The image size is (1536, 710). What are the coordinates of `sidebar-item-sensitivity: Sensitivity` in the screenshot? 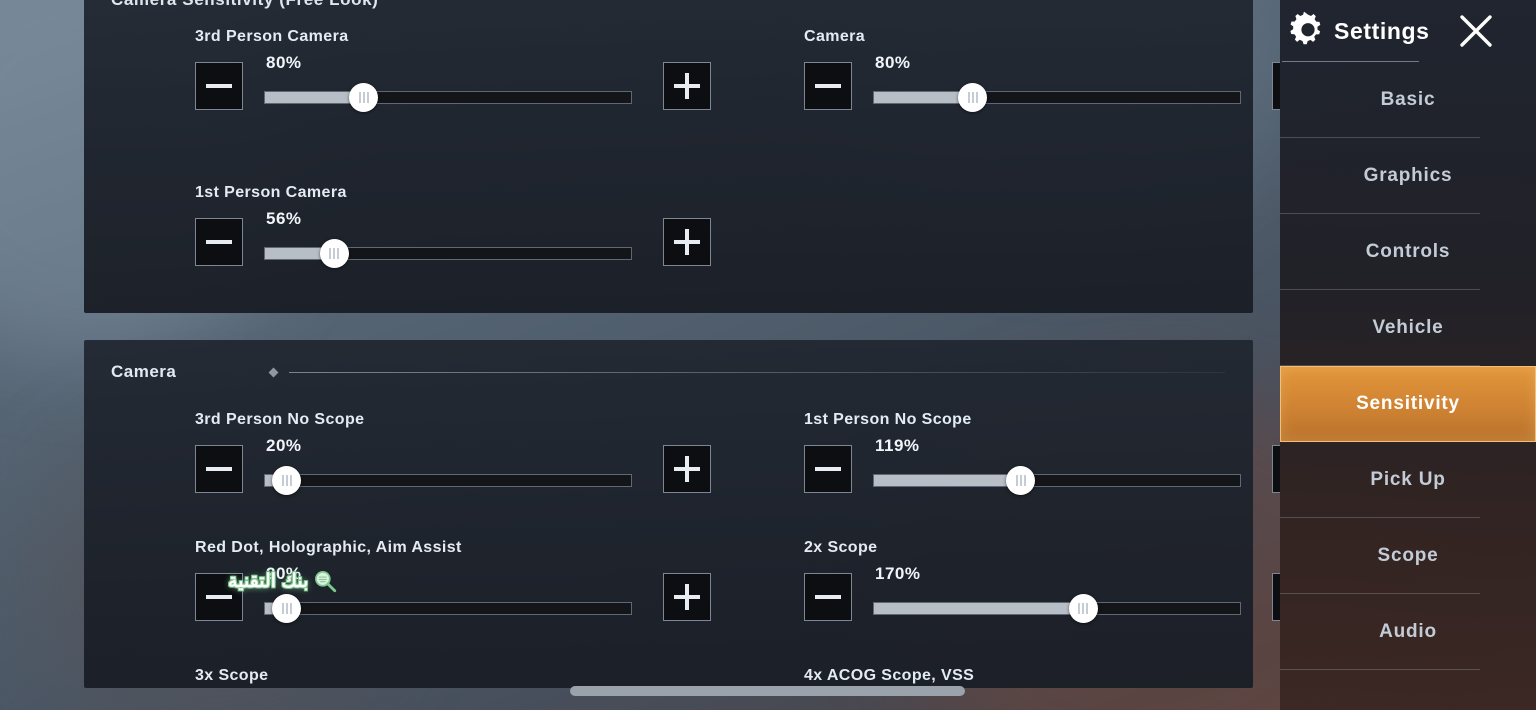 It's located at (1408, 404).